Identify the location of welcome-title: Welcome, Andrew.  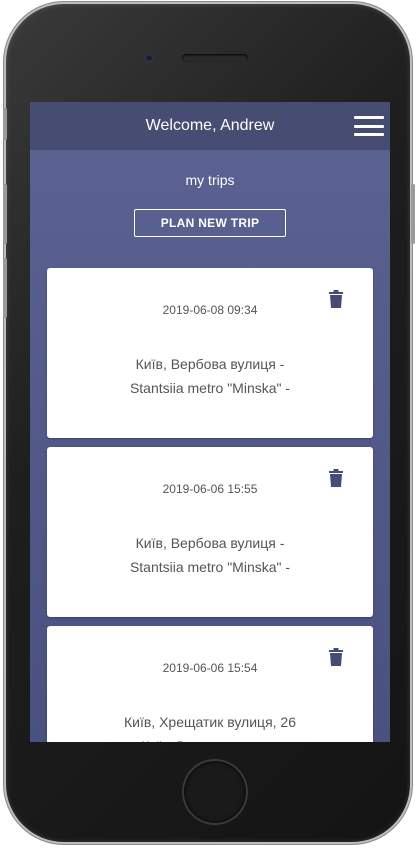
(210, 125).